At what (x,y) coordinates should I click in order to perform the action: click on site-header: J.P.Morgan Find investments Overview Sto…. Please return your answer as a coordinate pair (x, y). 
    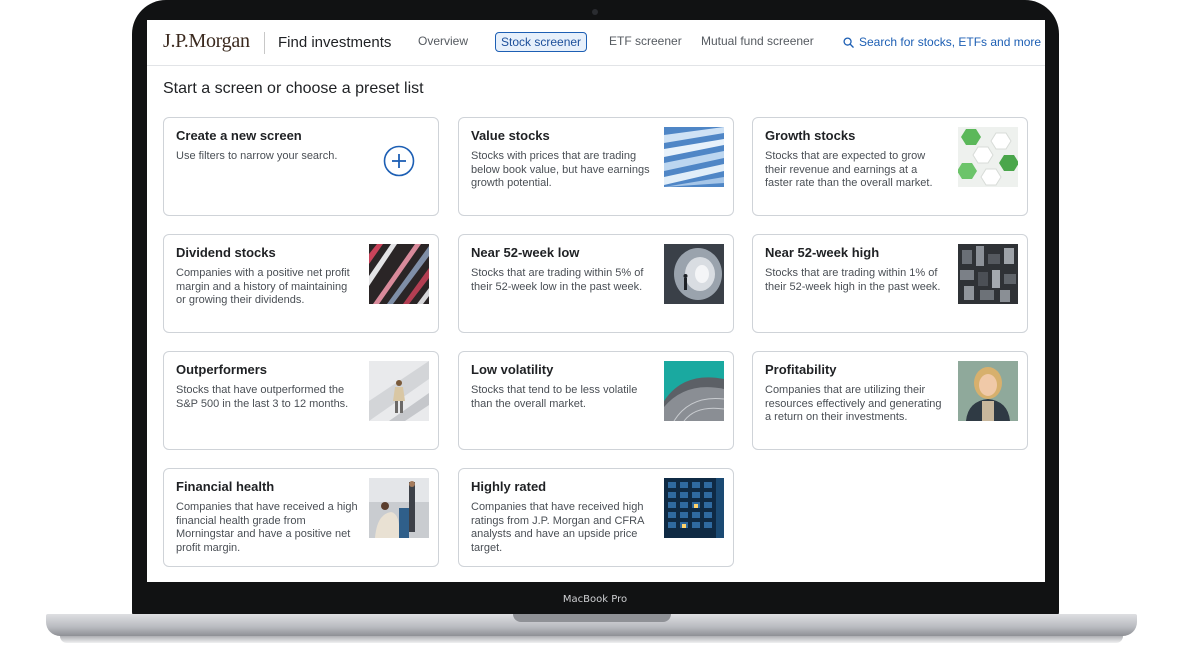
    Looking at the image, I should click on (596, 43).